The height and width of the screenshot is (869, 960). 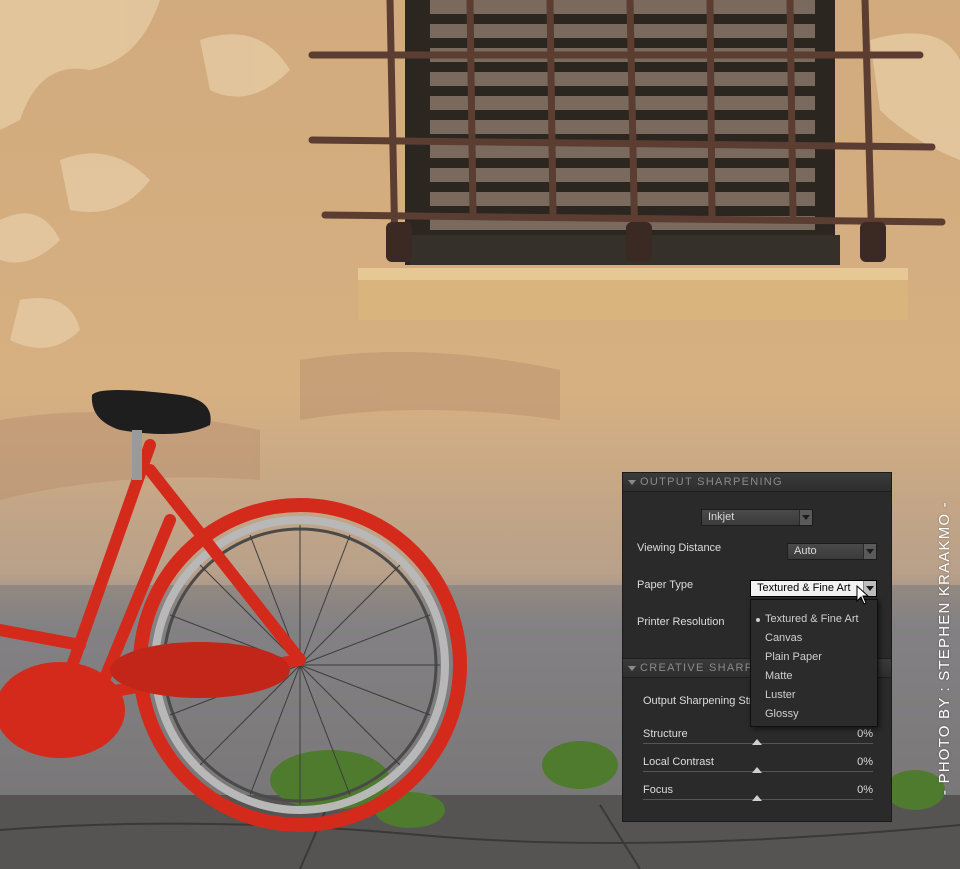 I want to click on output-sharpening-header: OUTPUT SHARPENING, so click(x=757, y=482).